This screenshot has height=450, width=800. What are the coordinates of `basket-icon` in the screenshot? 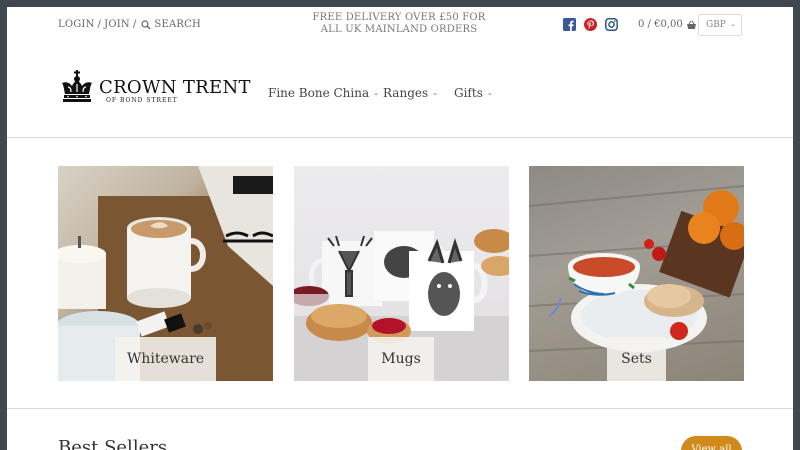 It's located at (691, 25).